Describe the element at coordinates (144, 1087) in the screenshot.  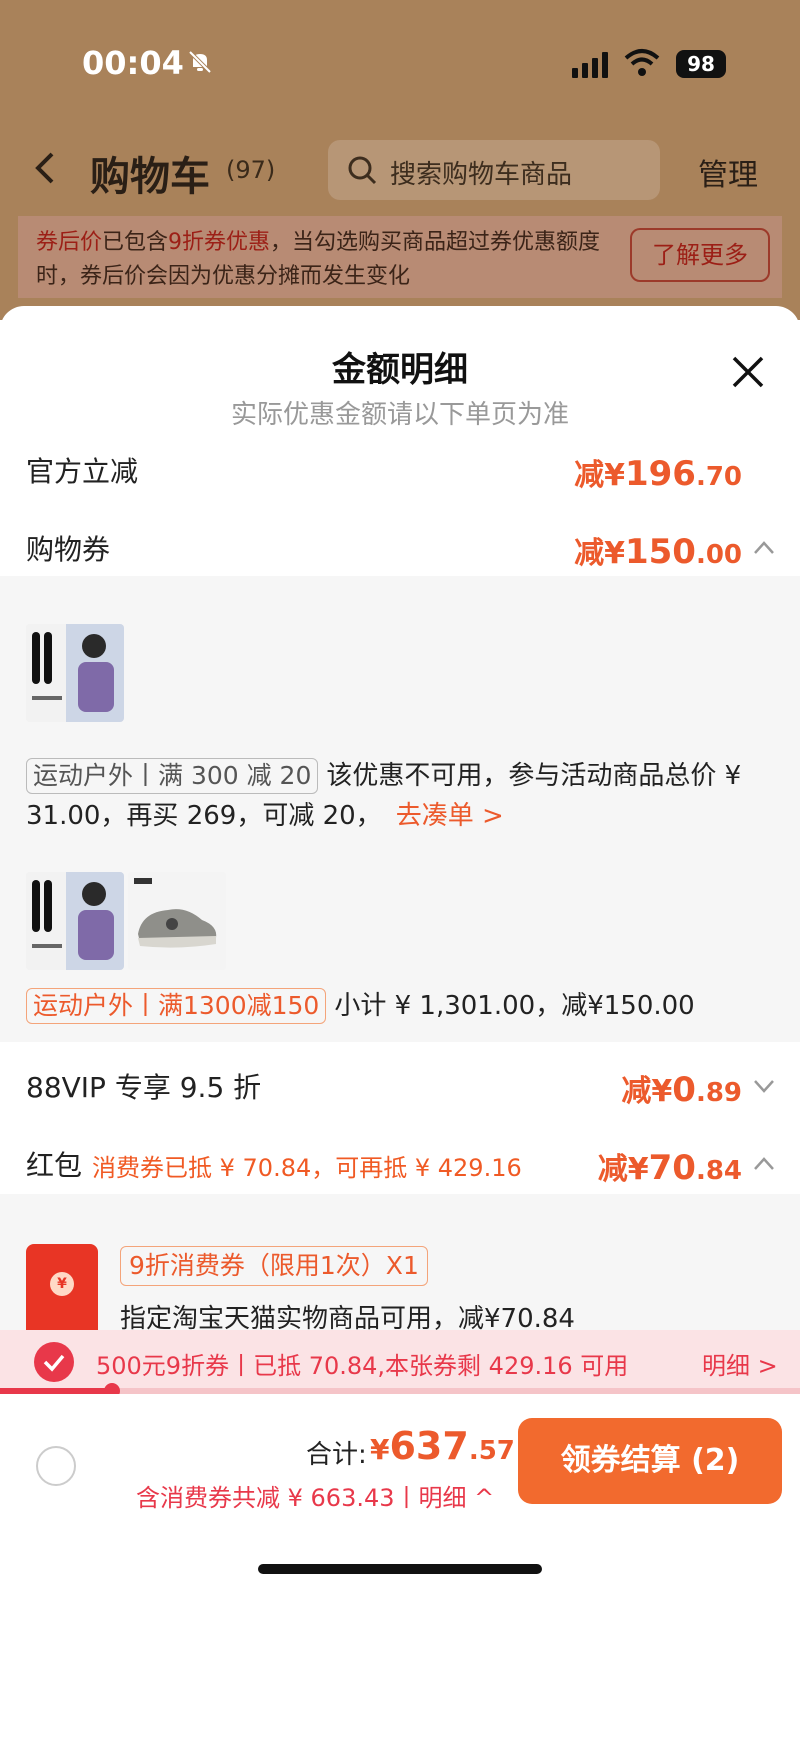
I see `vip-discount-label: 88VIP 专享 9.5 折` at that location.